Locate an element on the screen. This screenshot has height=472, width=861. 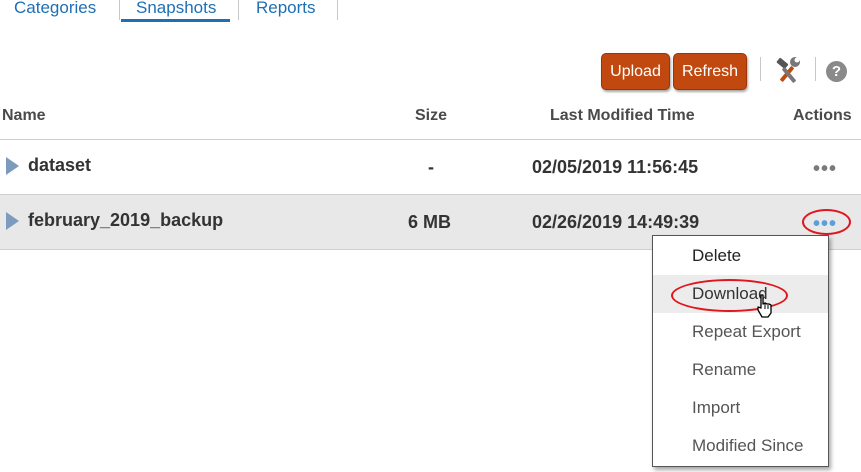
row-name: dataset is located at coordinates (60, 165).